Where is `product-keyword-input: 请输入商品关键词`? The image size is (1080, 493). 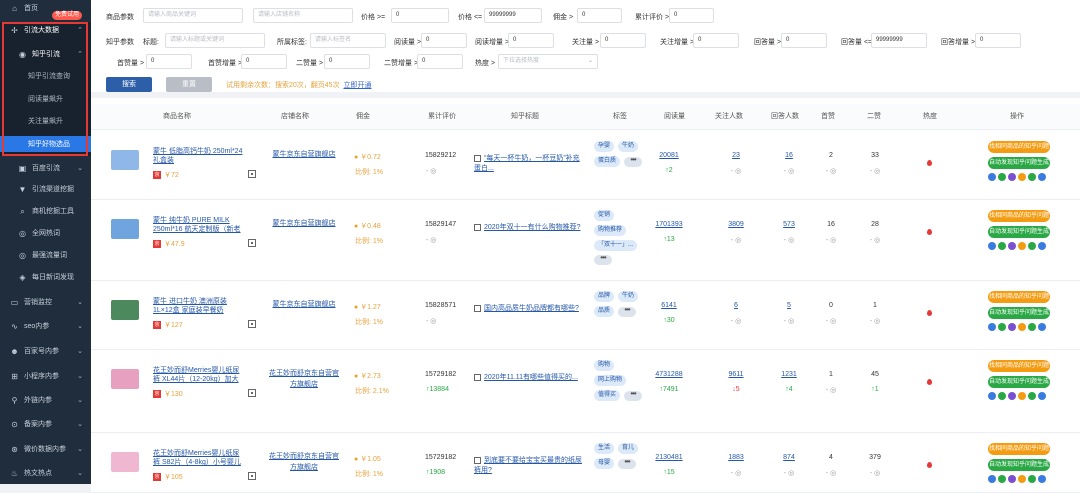
product-keyword-input: 请输入商品关键词 is located at coordinates (193, 15).